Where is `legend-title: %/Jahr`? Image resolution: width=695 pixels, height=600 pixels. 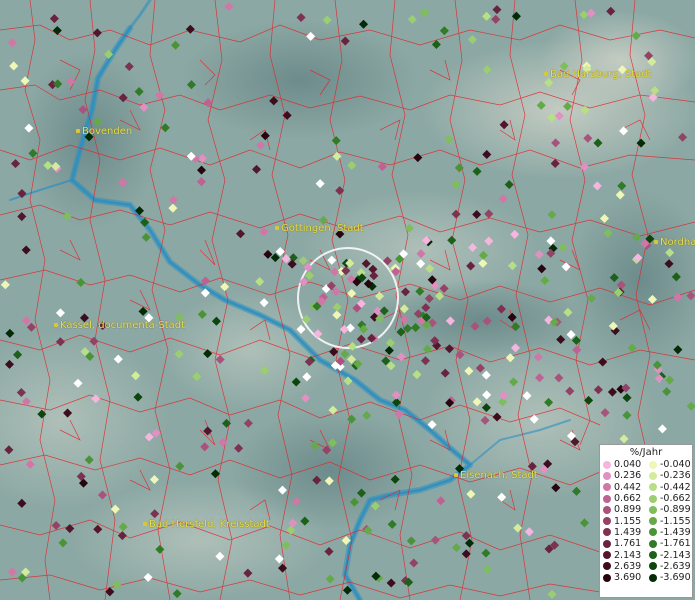
legend-title: %/Jahr is located at coordinates (646, 452).